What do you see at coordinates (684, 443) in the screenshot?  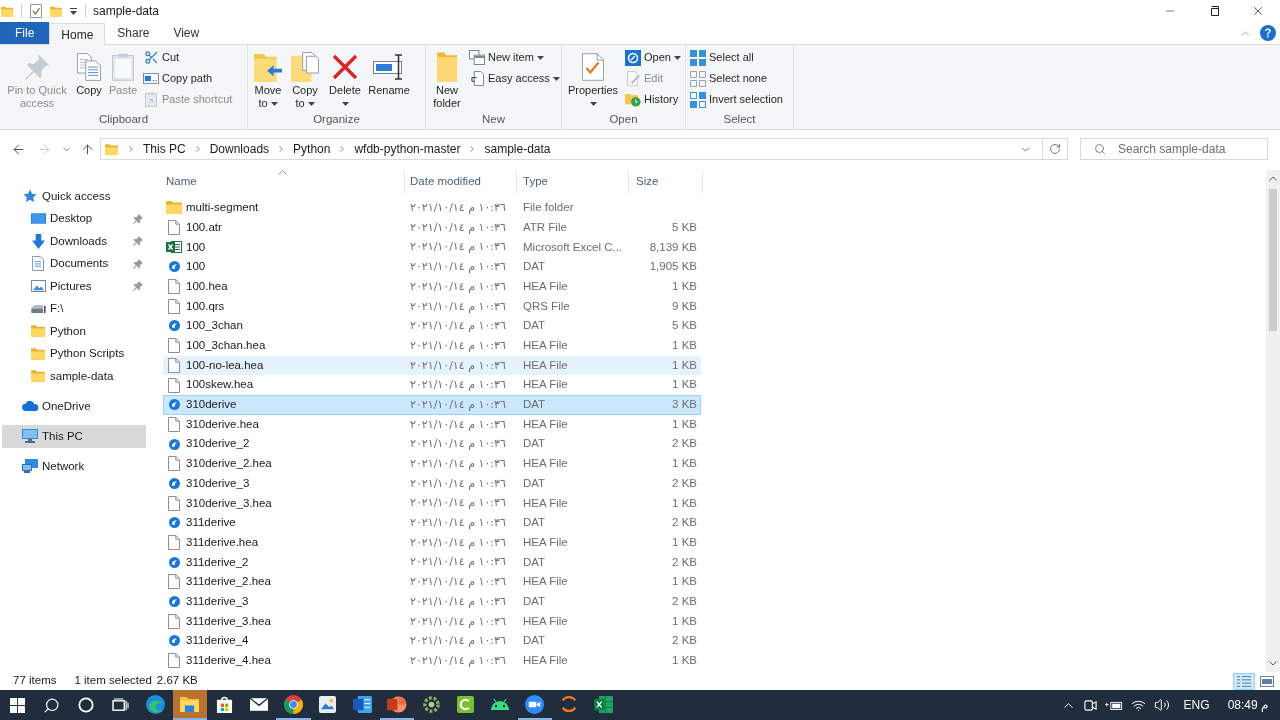 I see `file-size: 2 KB` at bounding box center [684, 443].